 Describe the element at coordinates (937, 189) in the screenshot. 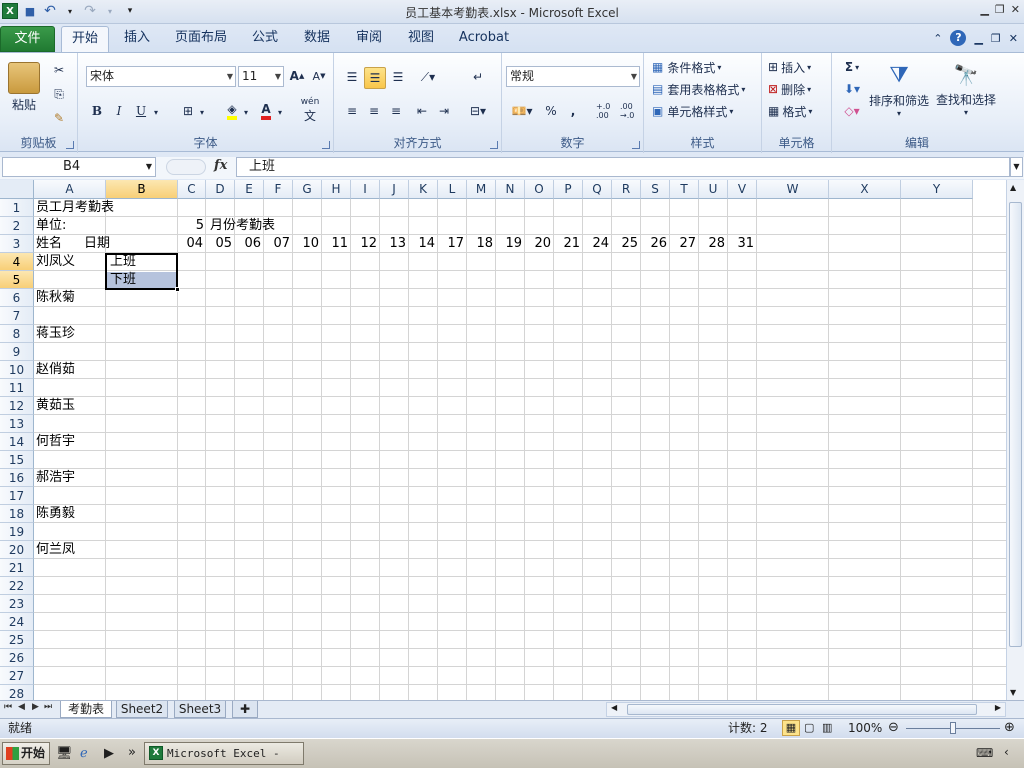

I see `column-header-Y: Y` at that location.